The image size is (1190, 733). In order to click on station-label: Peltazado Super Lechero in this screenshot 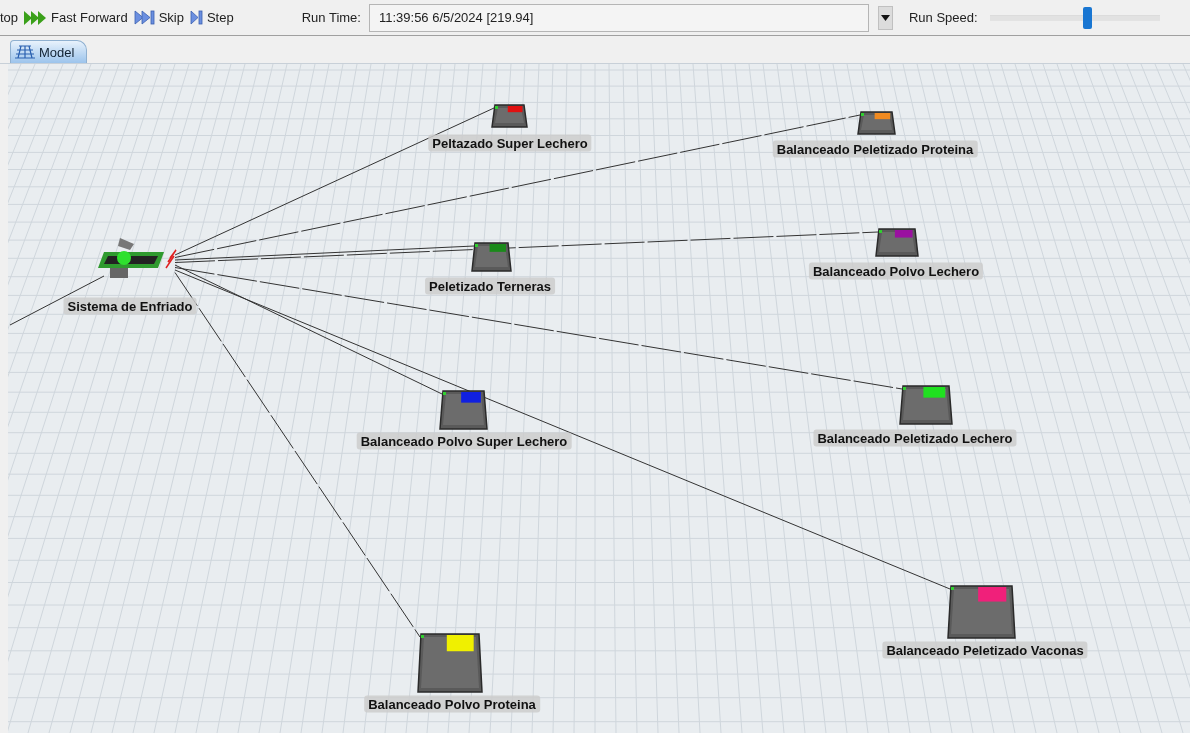, I will do `click(510, 143)`.